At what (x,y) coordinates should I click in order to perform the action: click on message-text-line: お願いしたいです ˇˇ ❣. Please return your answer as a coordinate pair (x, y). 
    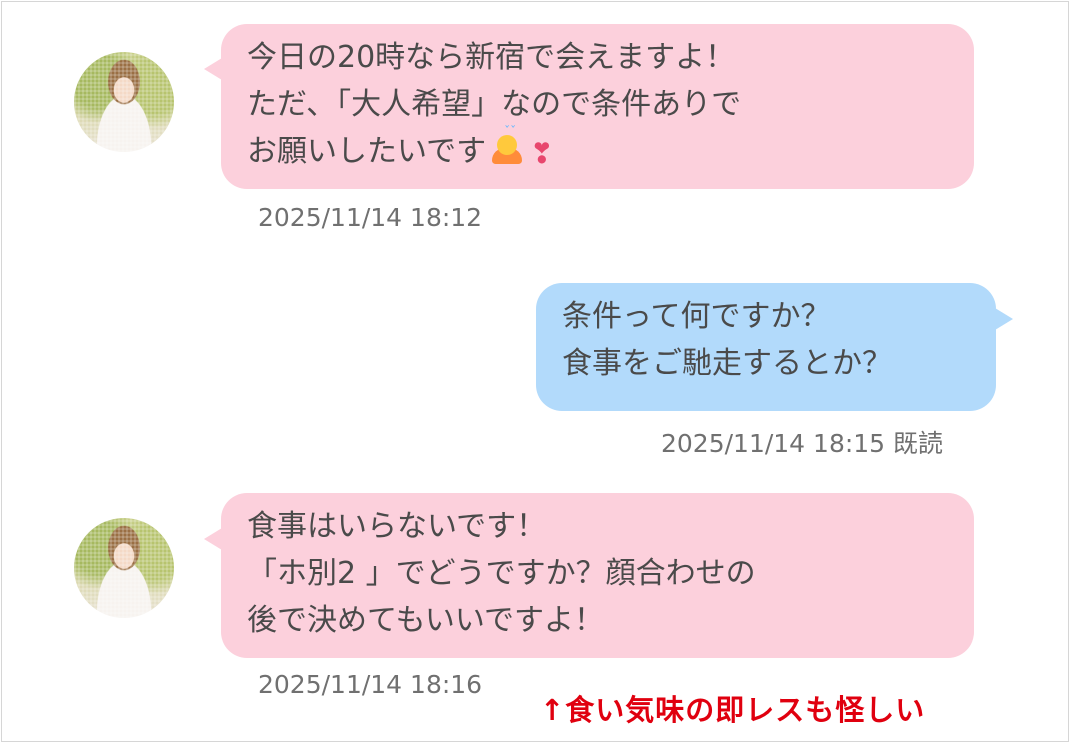
    Looking at the image, I should click on (597, 150).